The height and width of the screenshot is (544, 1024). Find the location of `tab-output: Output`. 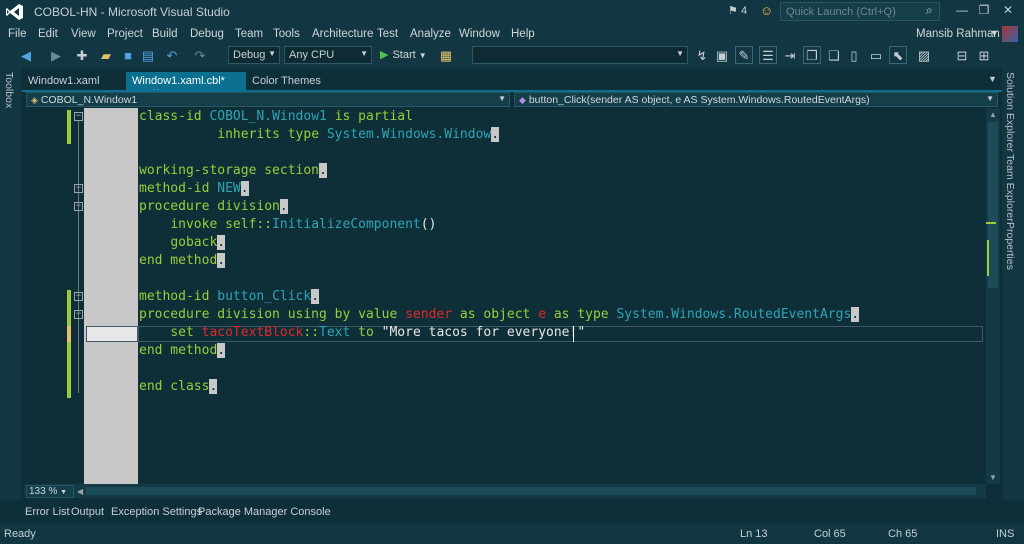

tab-output: Output is located at coordinates (87, 512).